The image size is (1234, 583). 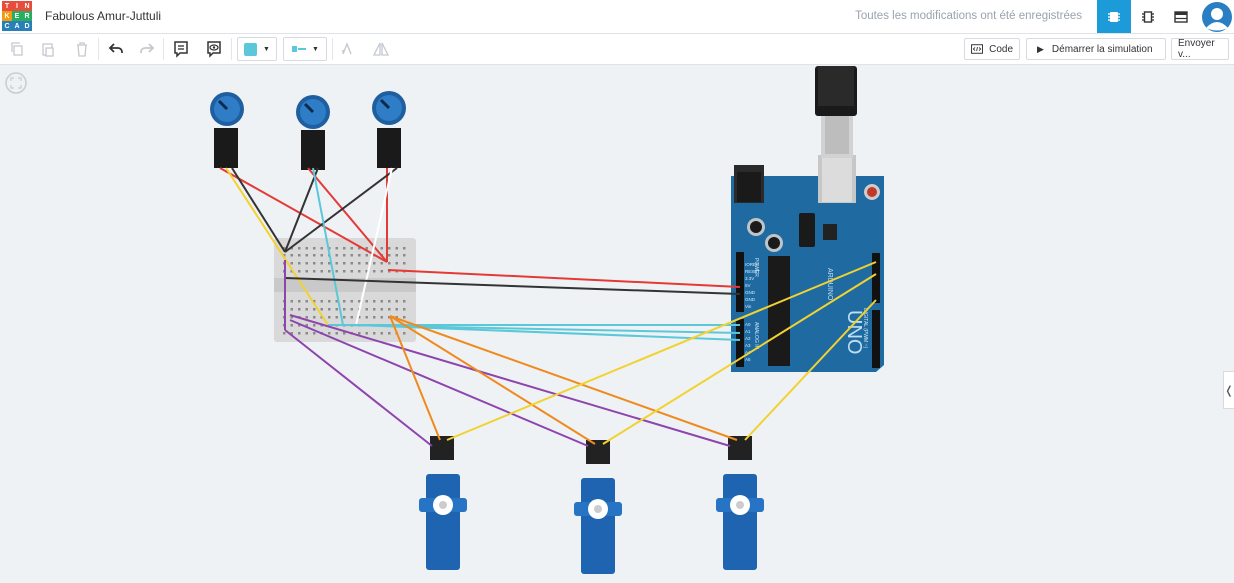 I want to click on usb-cable, so click(x=836, y=112).